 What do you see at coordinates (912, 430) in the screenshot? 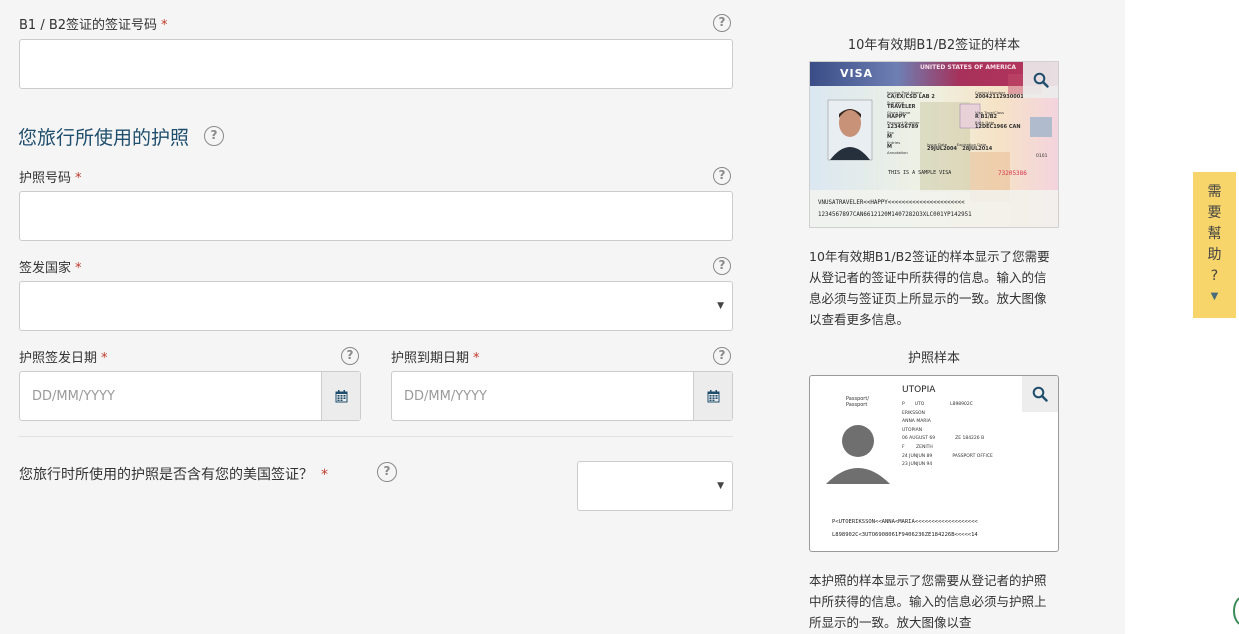
I see `passport-field-value: UTOPIAN` at bounding box center [912, 430].